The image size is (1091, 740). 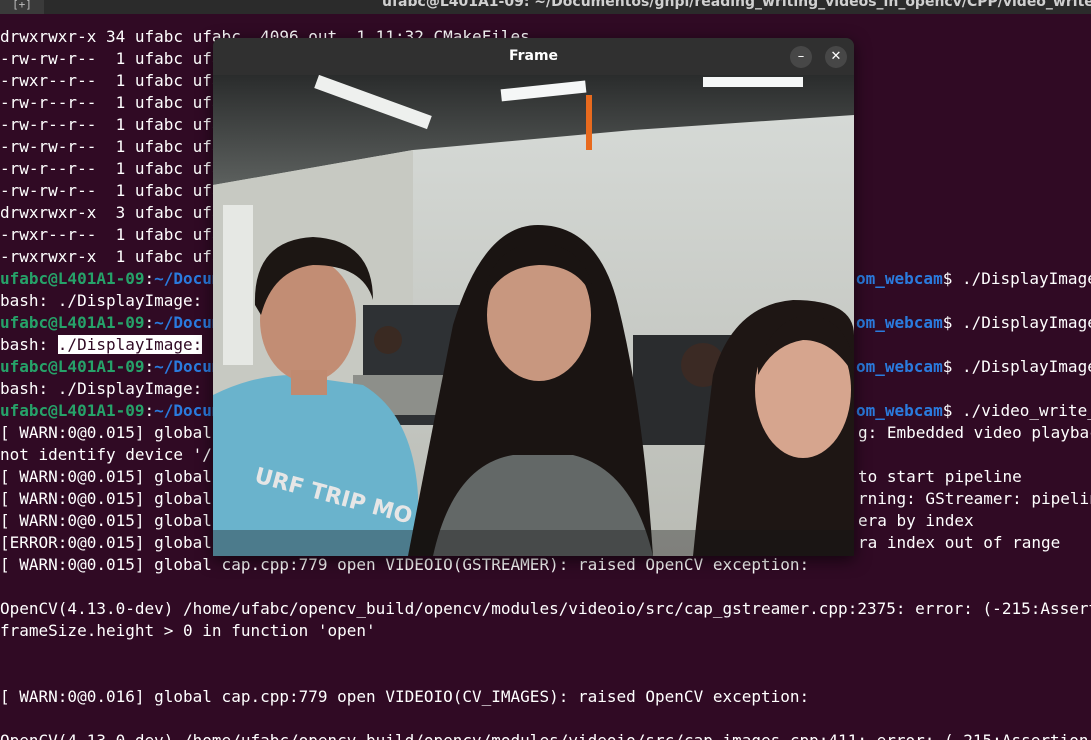 I want to click on terminal-line-text: frameSize.height > 0 in function 'open', so click(x=188, y=630).